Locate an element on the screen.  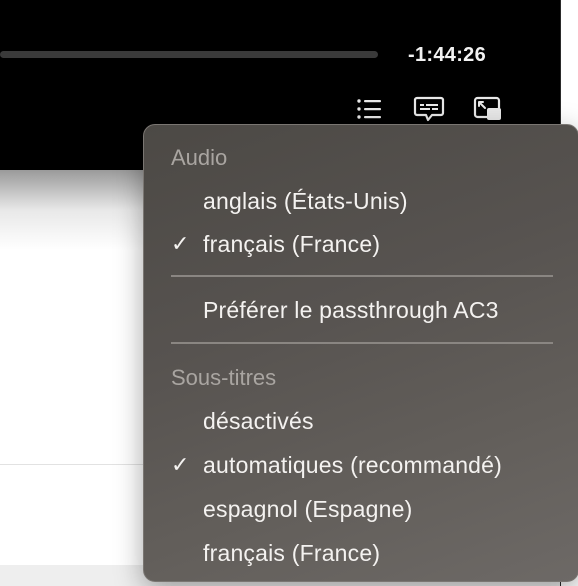
subtitles-button is located at coordinates (429, 109).